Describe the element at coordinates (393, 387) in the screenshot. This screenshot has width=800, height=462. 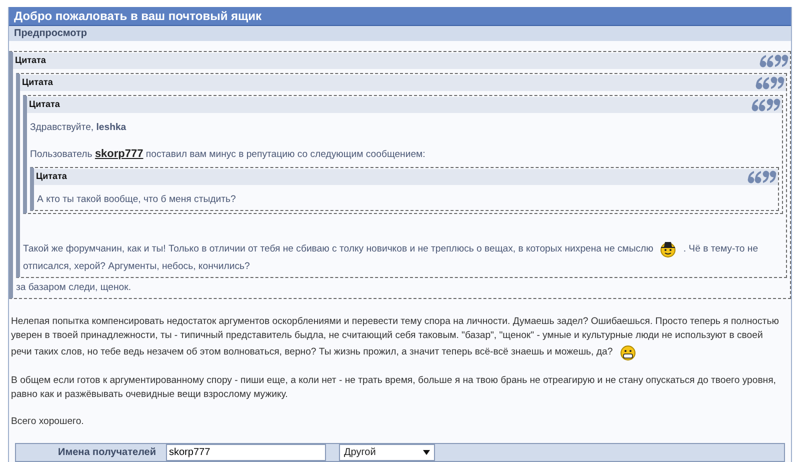
I see `message-text: В общем если готов к аргументированному спору - пиши еще, а коли нет - не трать время, больше я на твою брань не отреагирую и не стану опускаться до твоего уровня, равно как и разжёвывать очевидные вещи взрослому мужику.` at that location.